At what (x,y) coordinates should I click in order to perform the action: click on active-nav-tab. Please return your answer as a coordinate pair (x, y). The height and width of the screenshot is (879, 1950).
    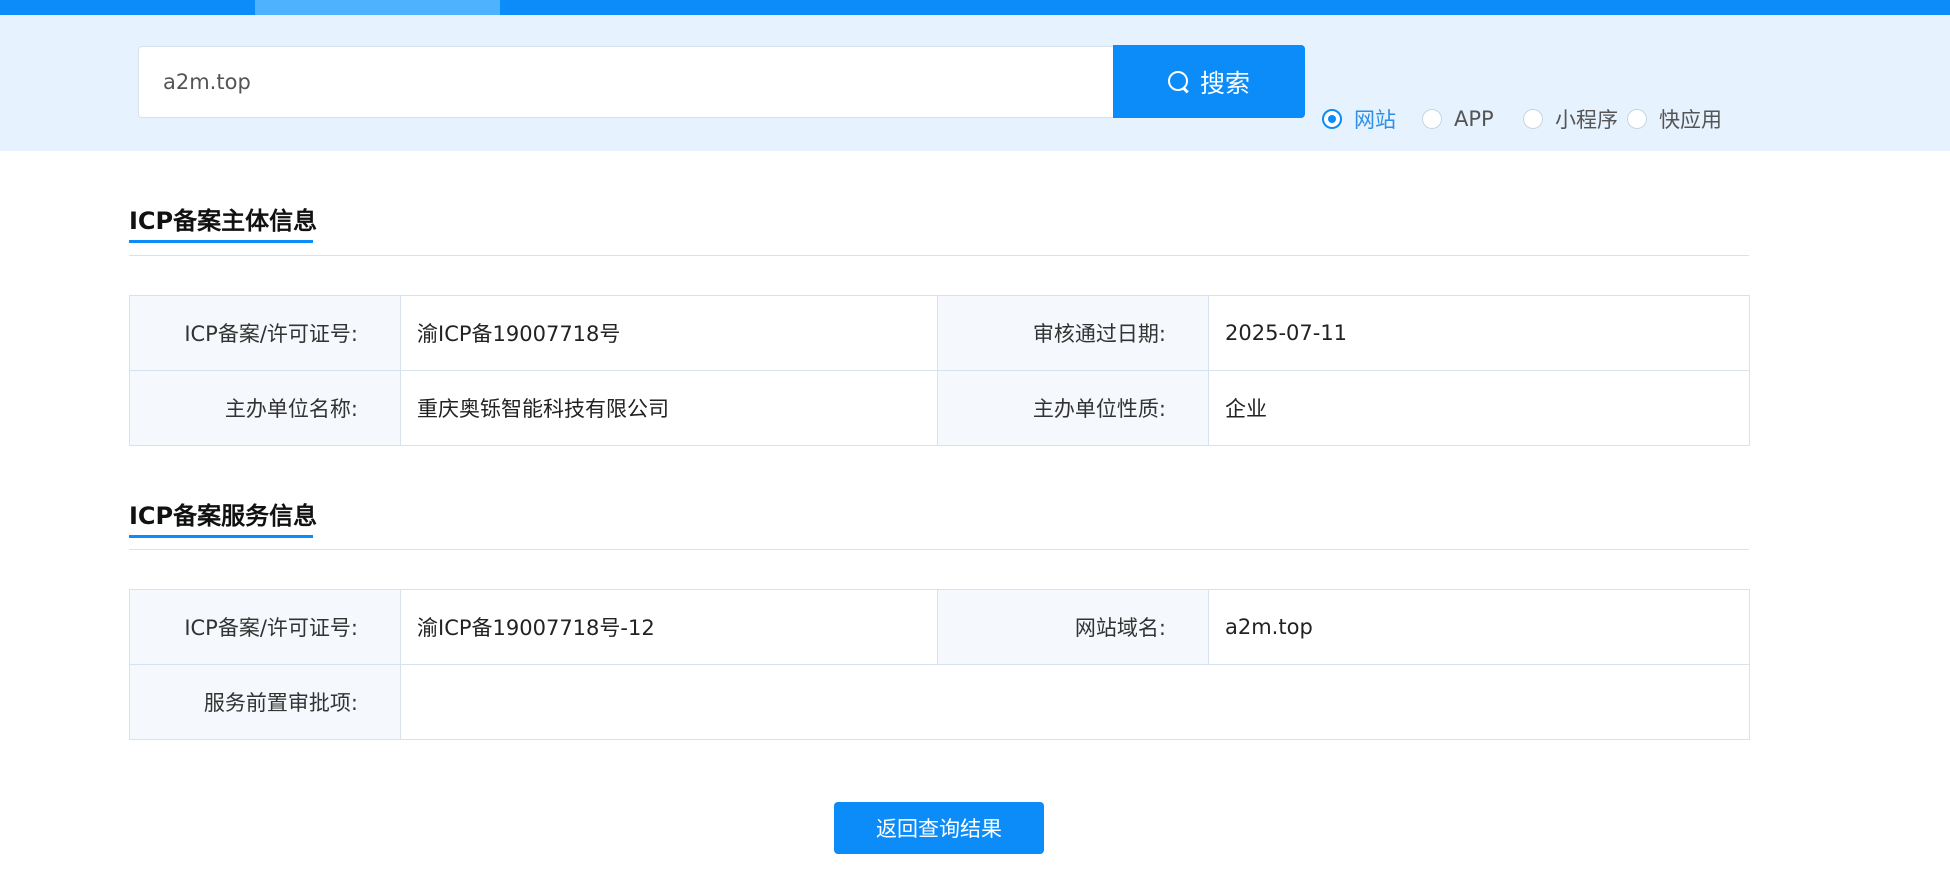
    Looking at the image, I should click on (377, 7).